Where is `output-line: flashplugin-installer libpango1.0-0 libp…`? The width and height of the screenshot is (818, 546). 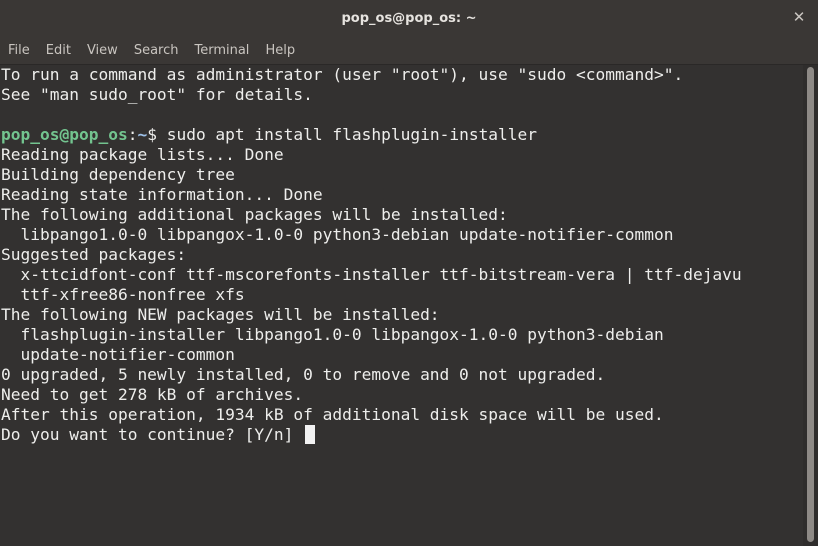
output-line: flashplugin-installer libpango1.0-0 libp… is located at coordinates (332, 334).